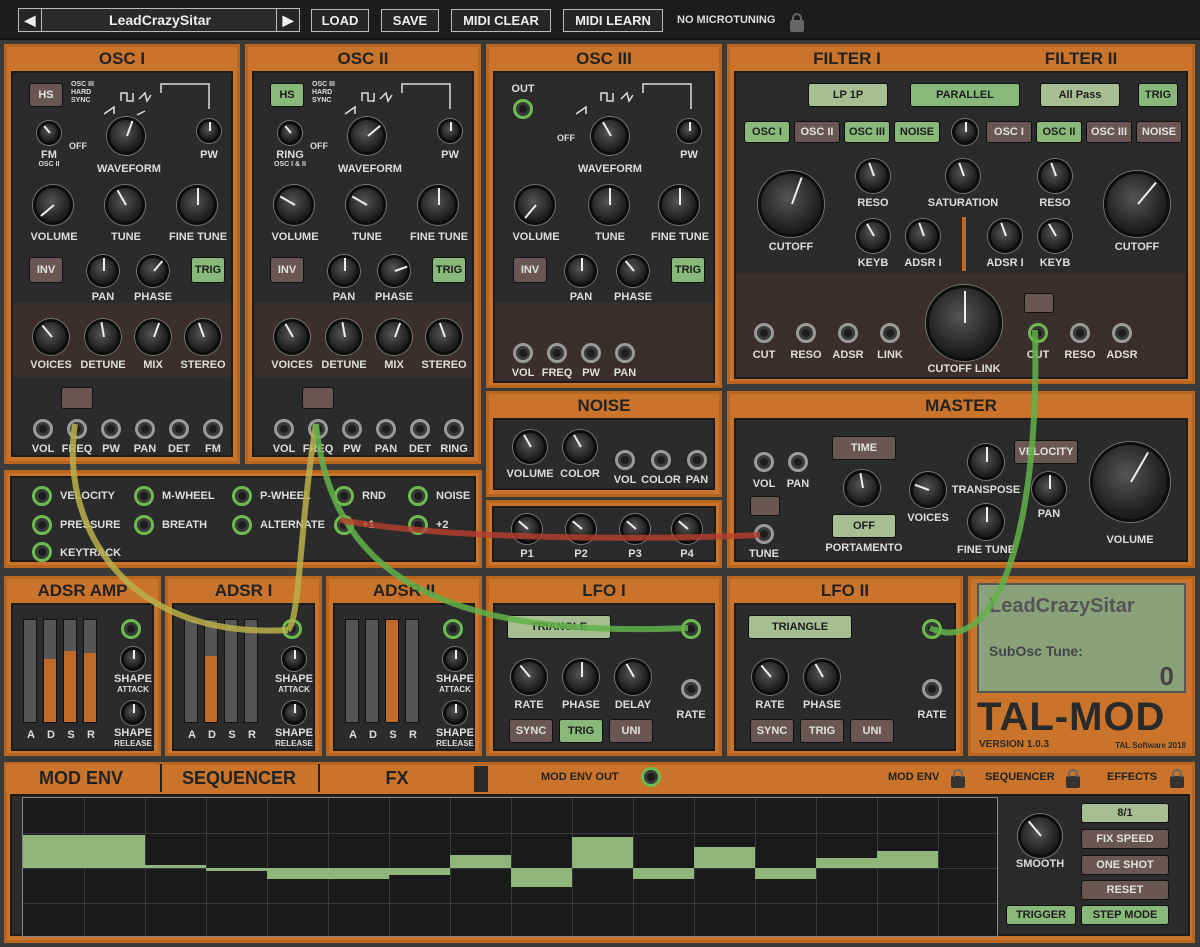  I want to click on osc2-voices-knob, so click(292, 337).